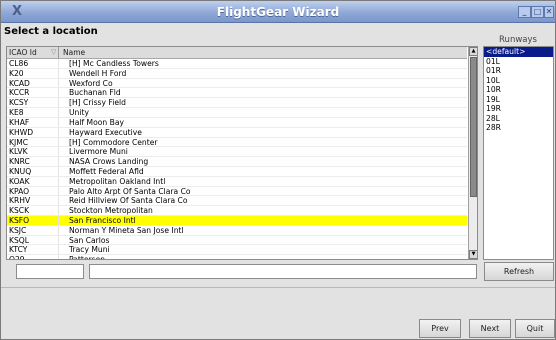 This screenshot has width=556, height=340. Describe the element at coordinates (18, 250) in the screenshot. I see `airport-icao-cell: KTCY` at that location.